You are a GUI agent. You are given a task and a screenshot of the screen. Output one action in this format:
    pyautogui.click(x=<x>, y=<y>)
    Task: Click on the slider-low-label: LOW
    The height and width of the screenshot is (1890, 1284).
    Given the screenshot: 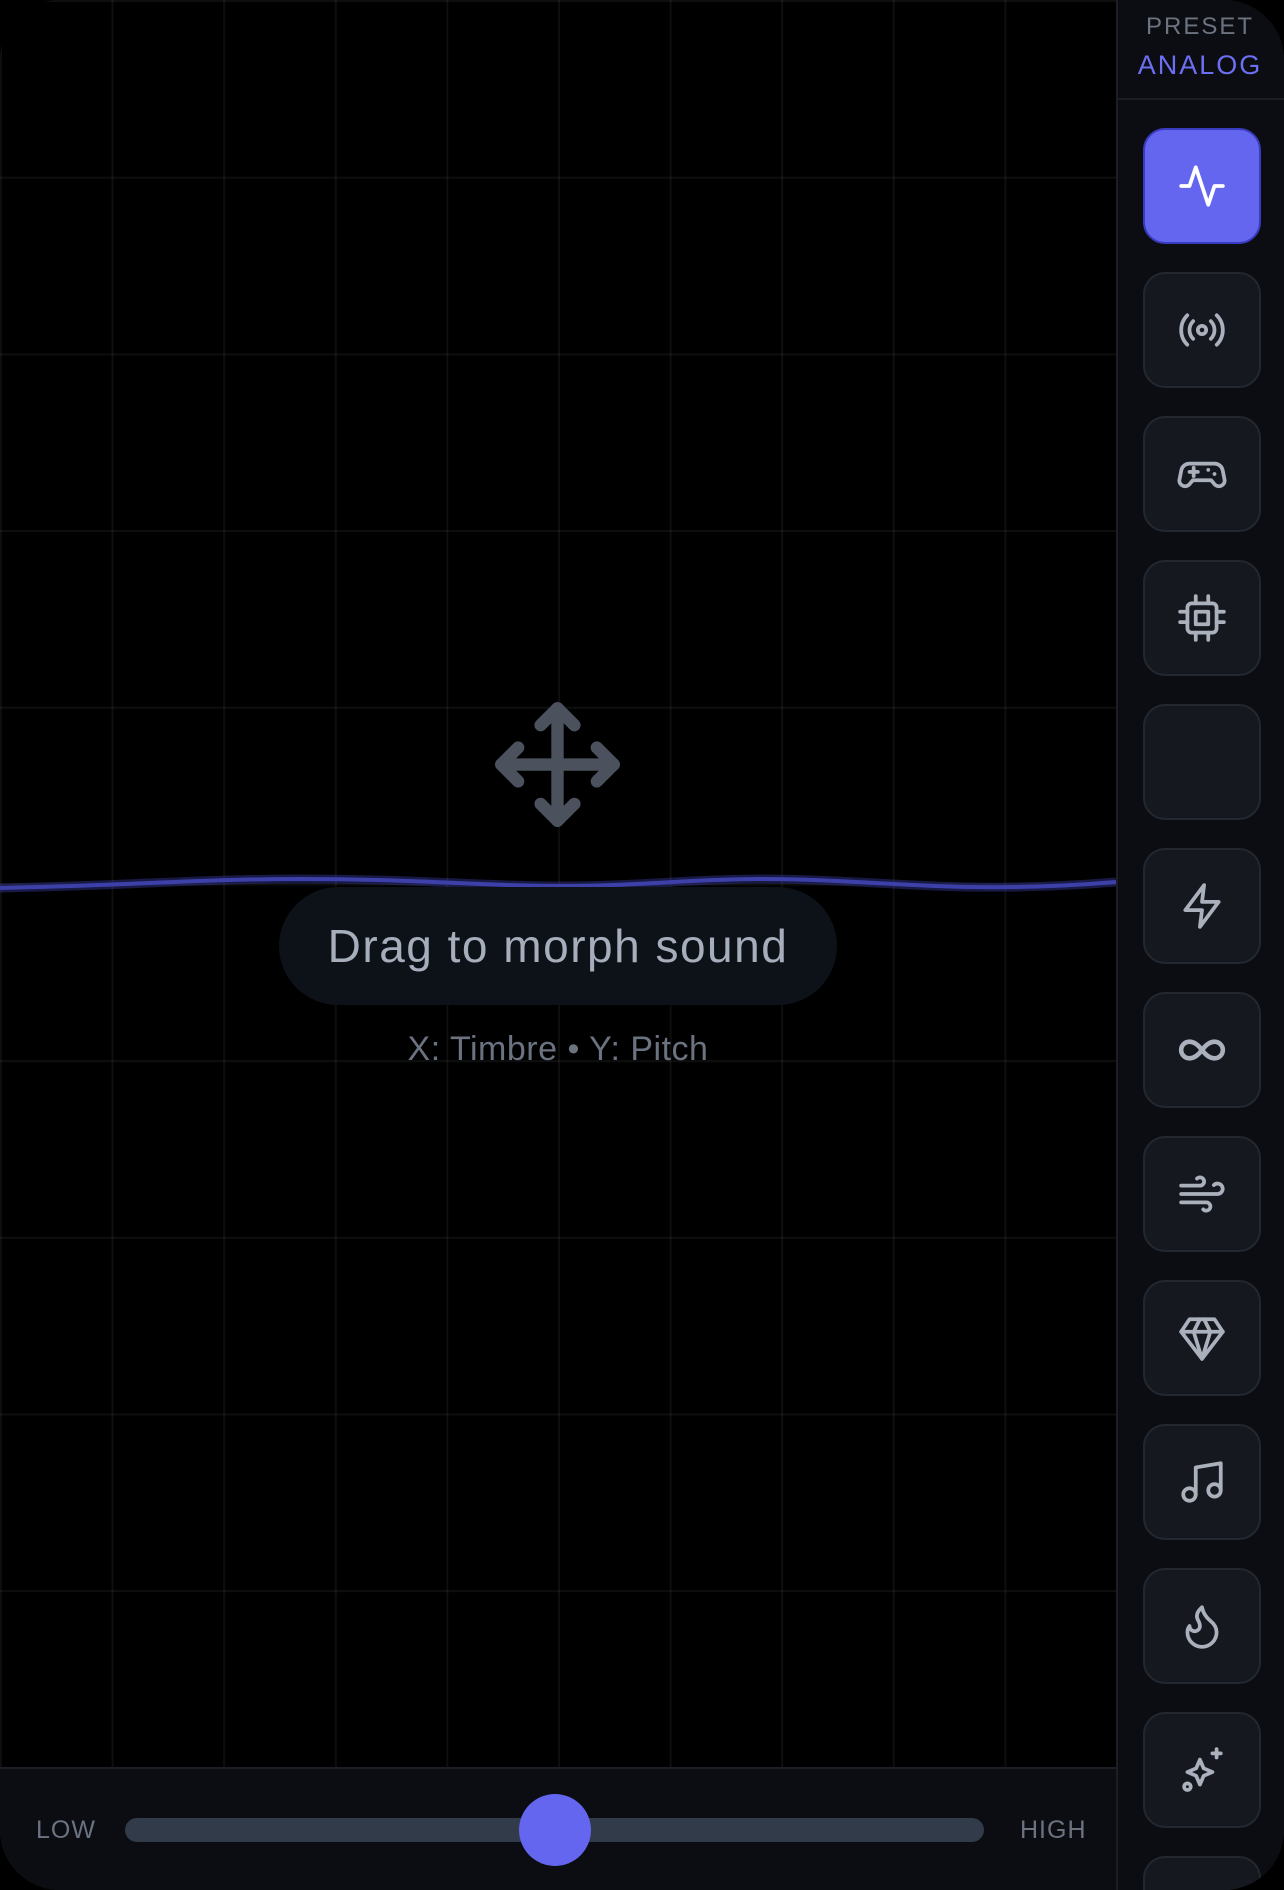 What is the action you would take?
    pyautogui.click(x=66, y=1830)
    